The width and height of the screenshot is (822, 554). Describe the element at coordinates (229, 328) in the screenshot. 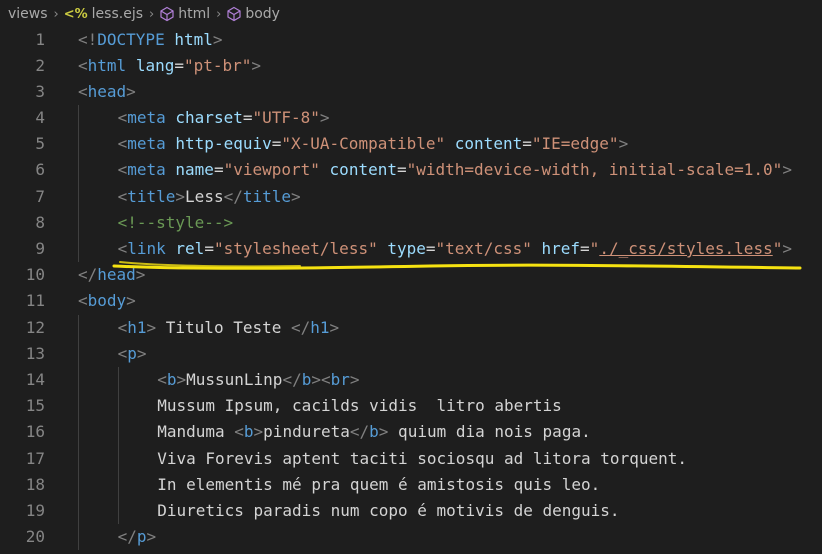

I see `code-text: <h1> Titulo Teste </h1>` at that location.